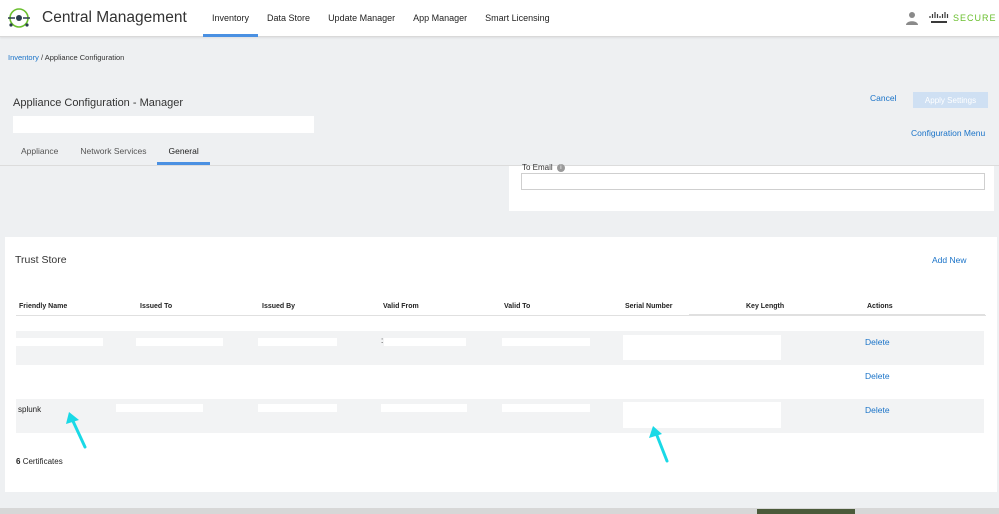 This screenshot has height=514, width=999. I want to click on trust-store-title: Trust Store, so click(41, 260).